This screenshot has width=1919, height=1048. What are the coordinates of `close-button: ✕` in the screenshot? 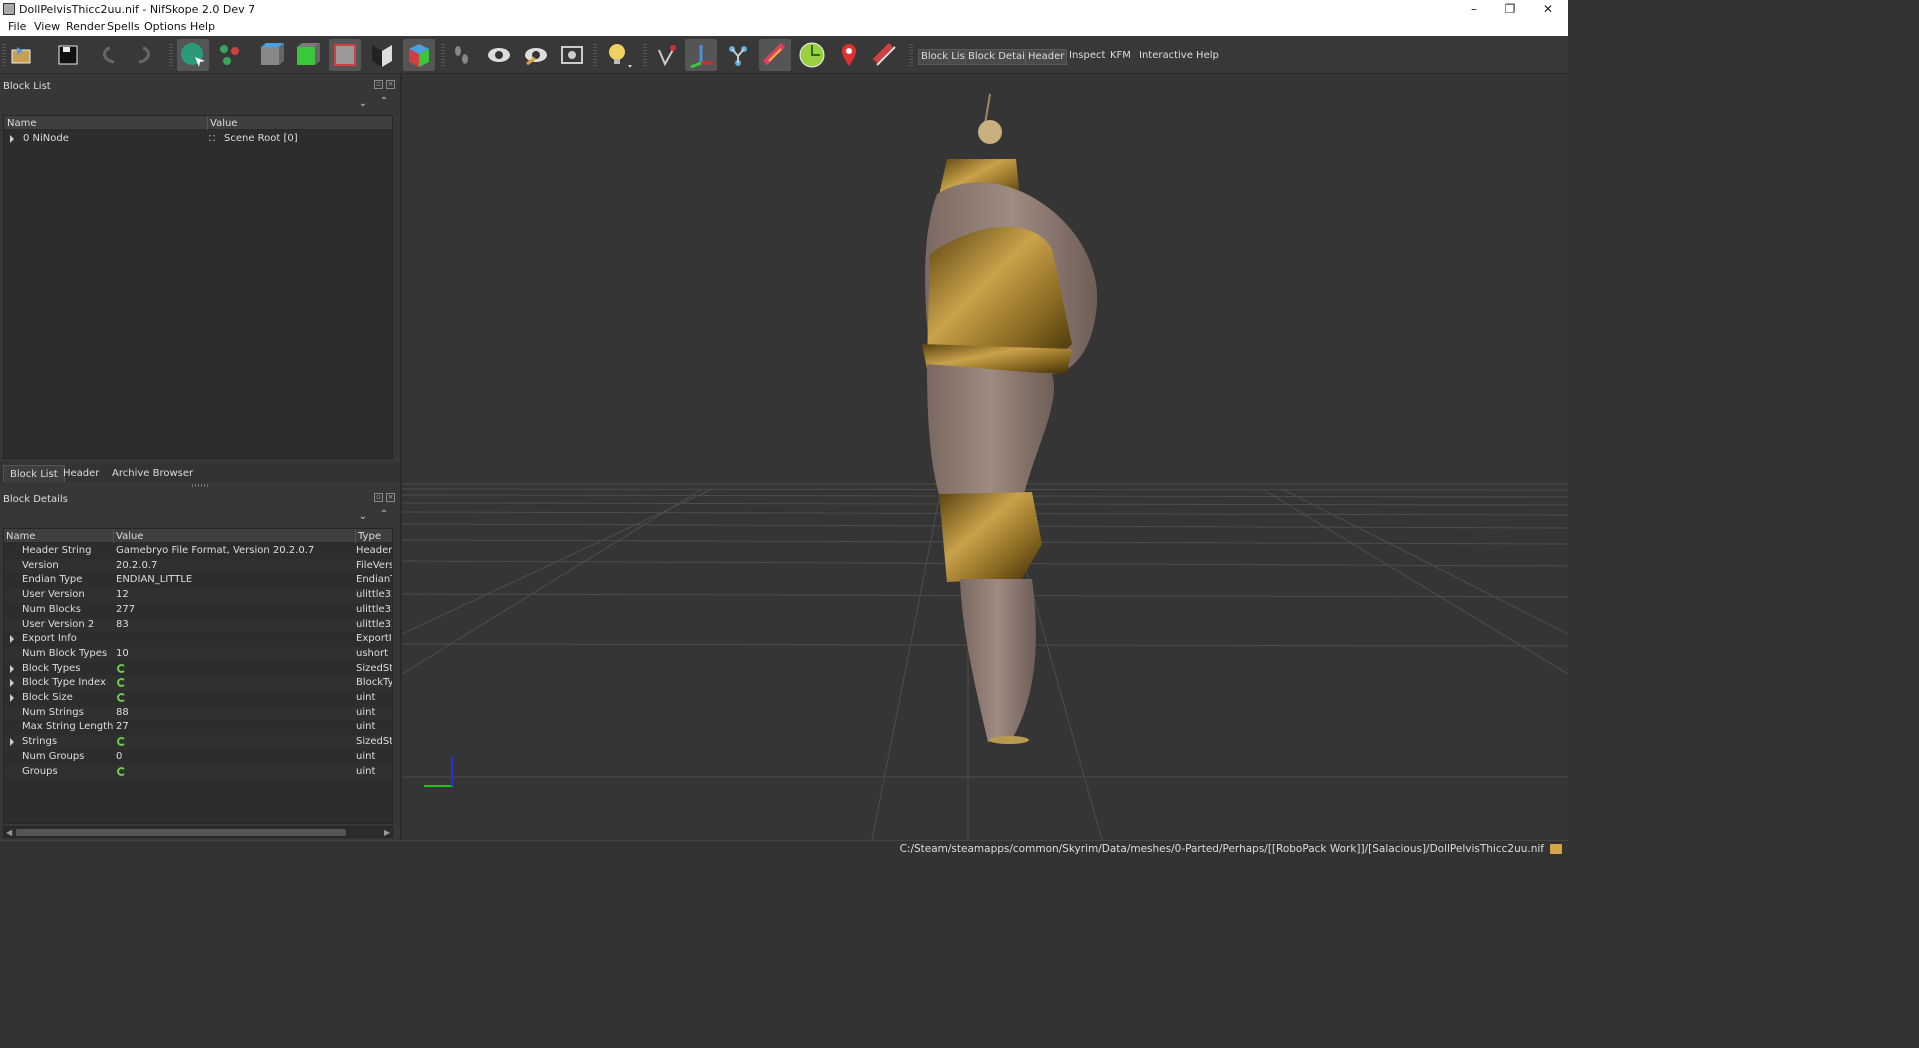 It's located at (1548, 9).